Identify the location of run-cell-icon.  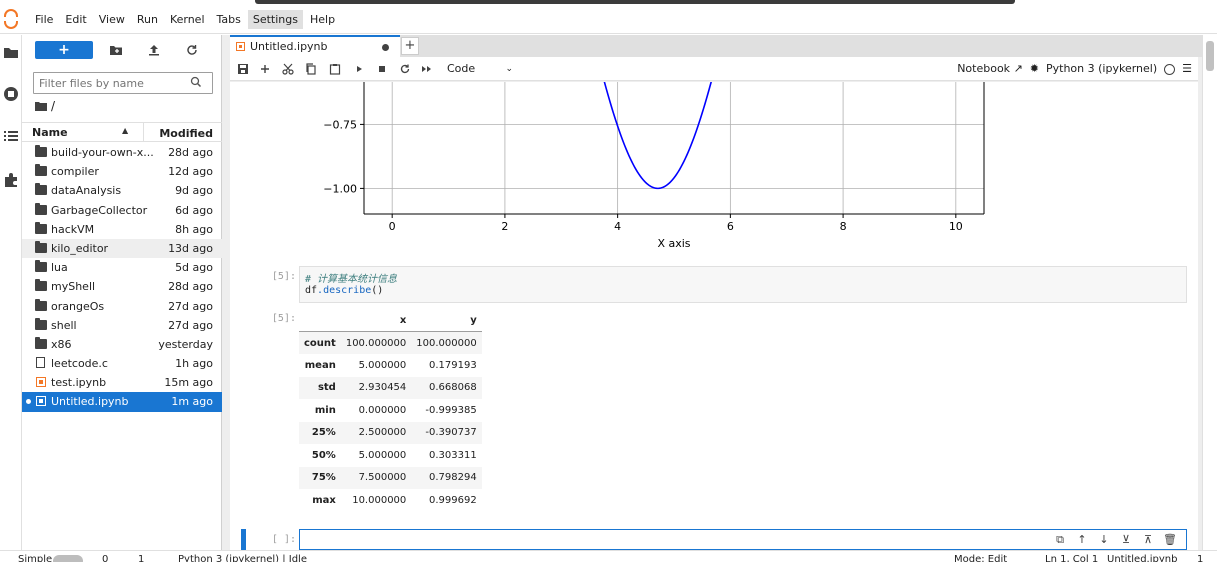
(359, 69).